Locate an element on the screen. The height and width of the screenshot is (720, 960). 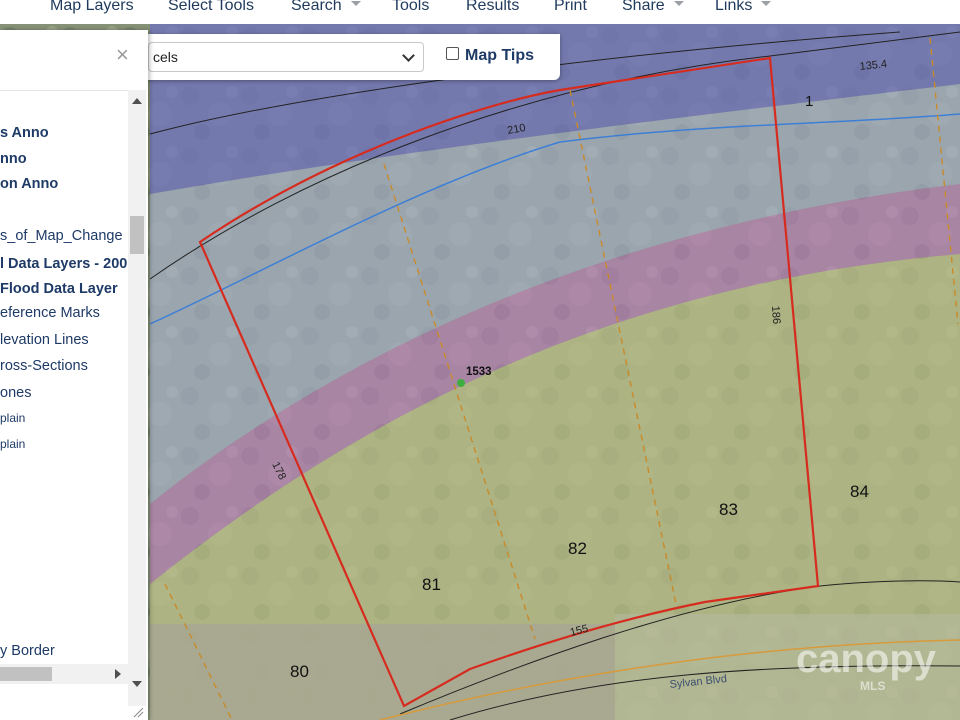
scroll-right-arrow-icon is located at coordinates (118, 674).